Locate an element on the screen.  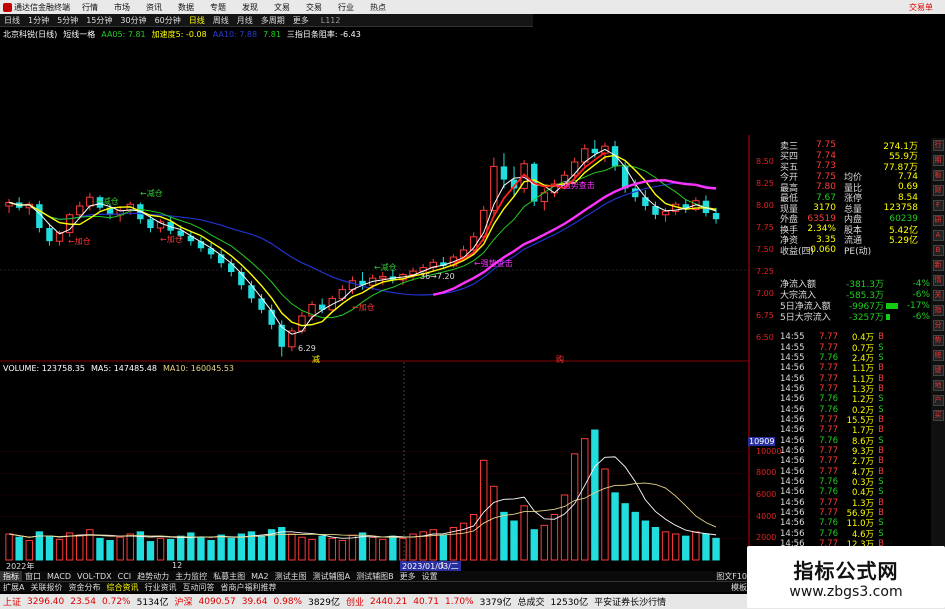
side-tool-10: 关 is located at coordinates (938, 295).